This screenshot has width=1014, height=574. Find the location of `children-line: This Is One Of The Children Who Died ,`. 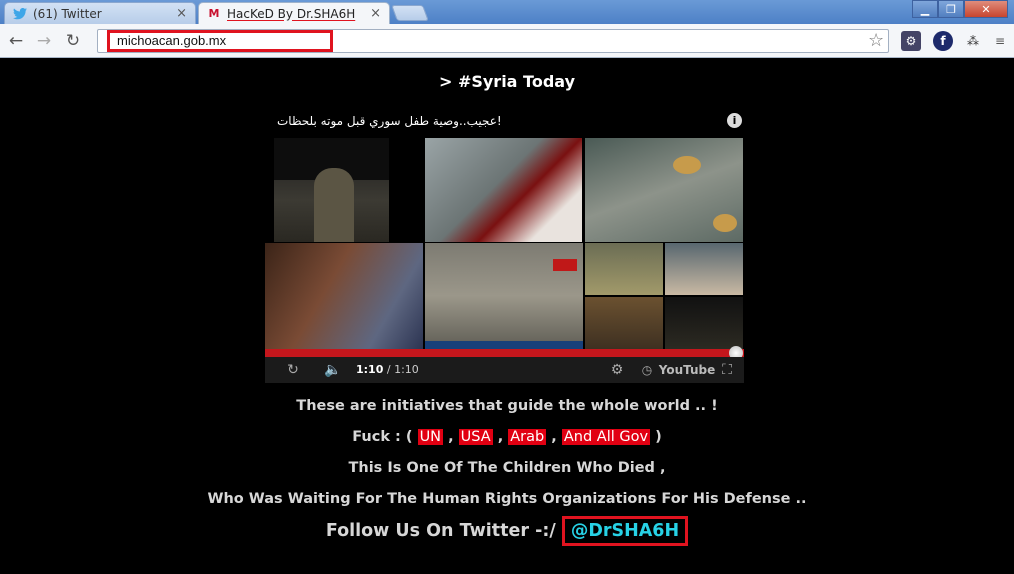

children-line: This Is One Of The Children Who Died , is located at coordinates (507, 468).